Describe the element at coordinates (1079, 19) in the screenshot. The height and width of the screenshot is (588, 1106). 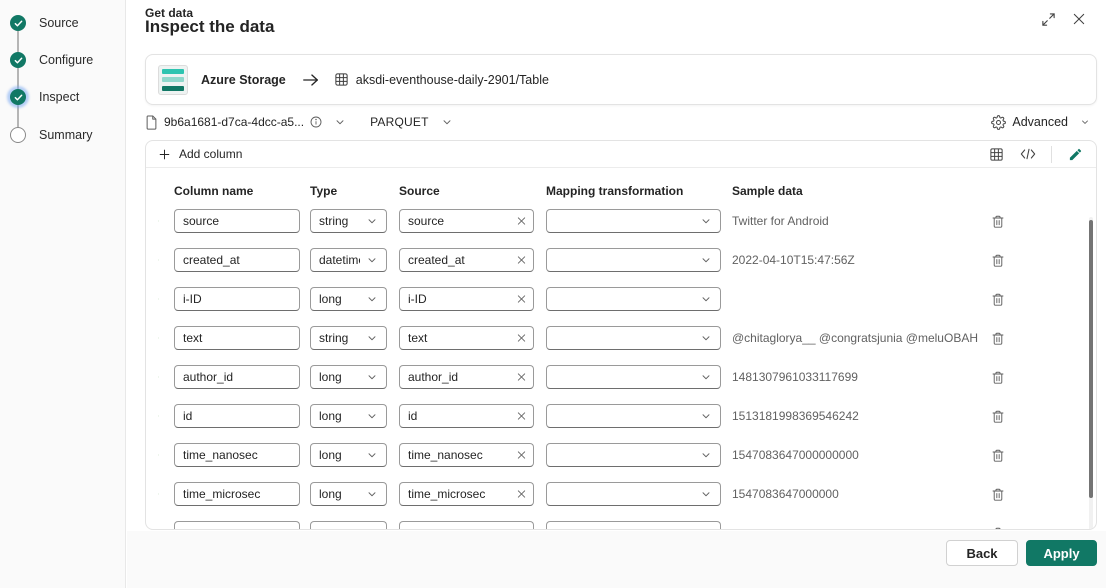
I see `close-icon` at that location.